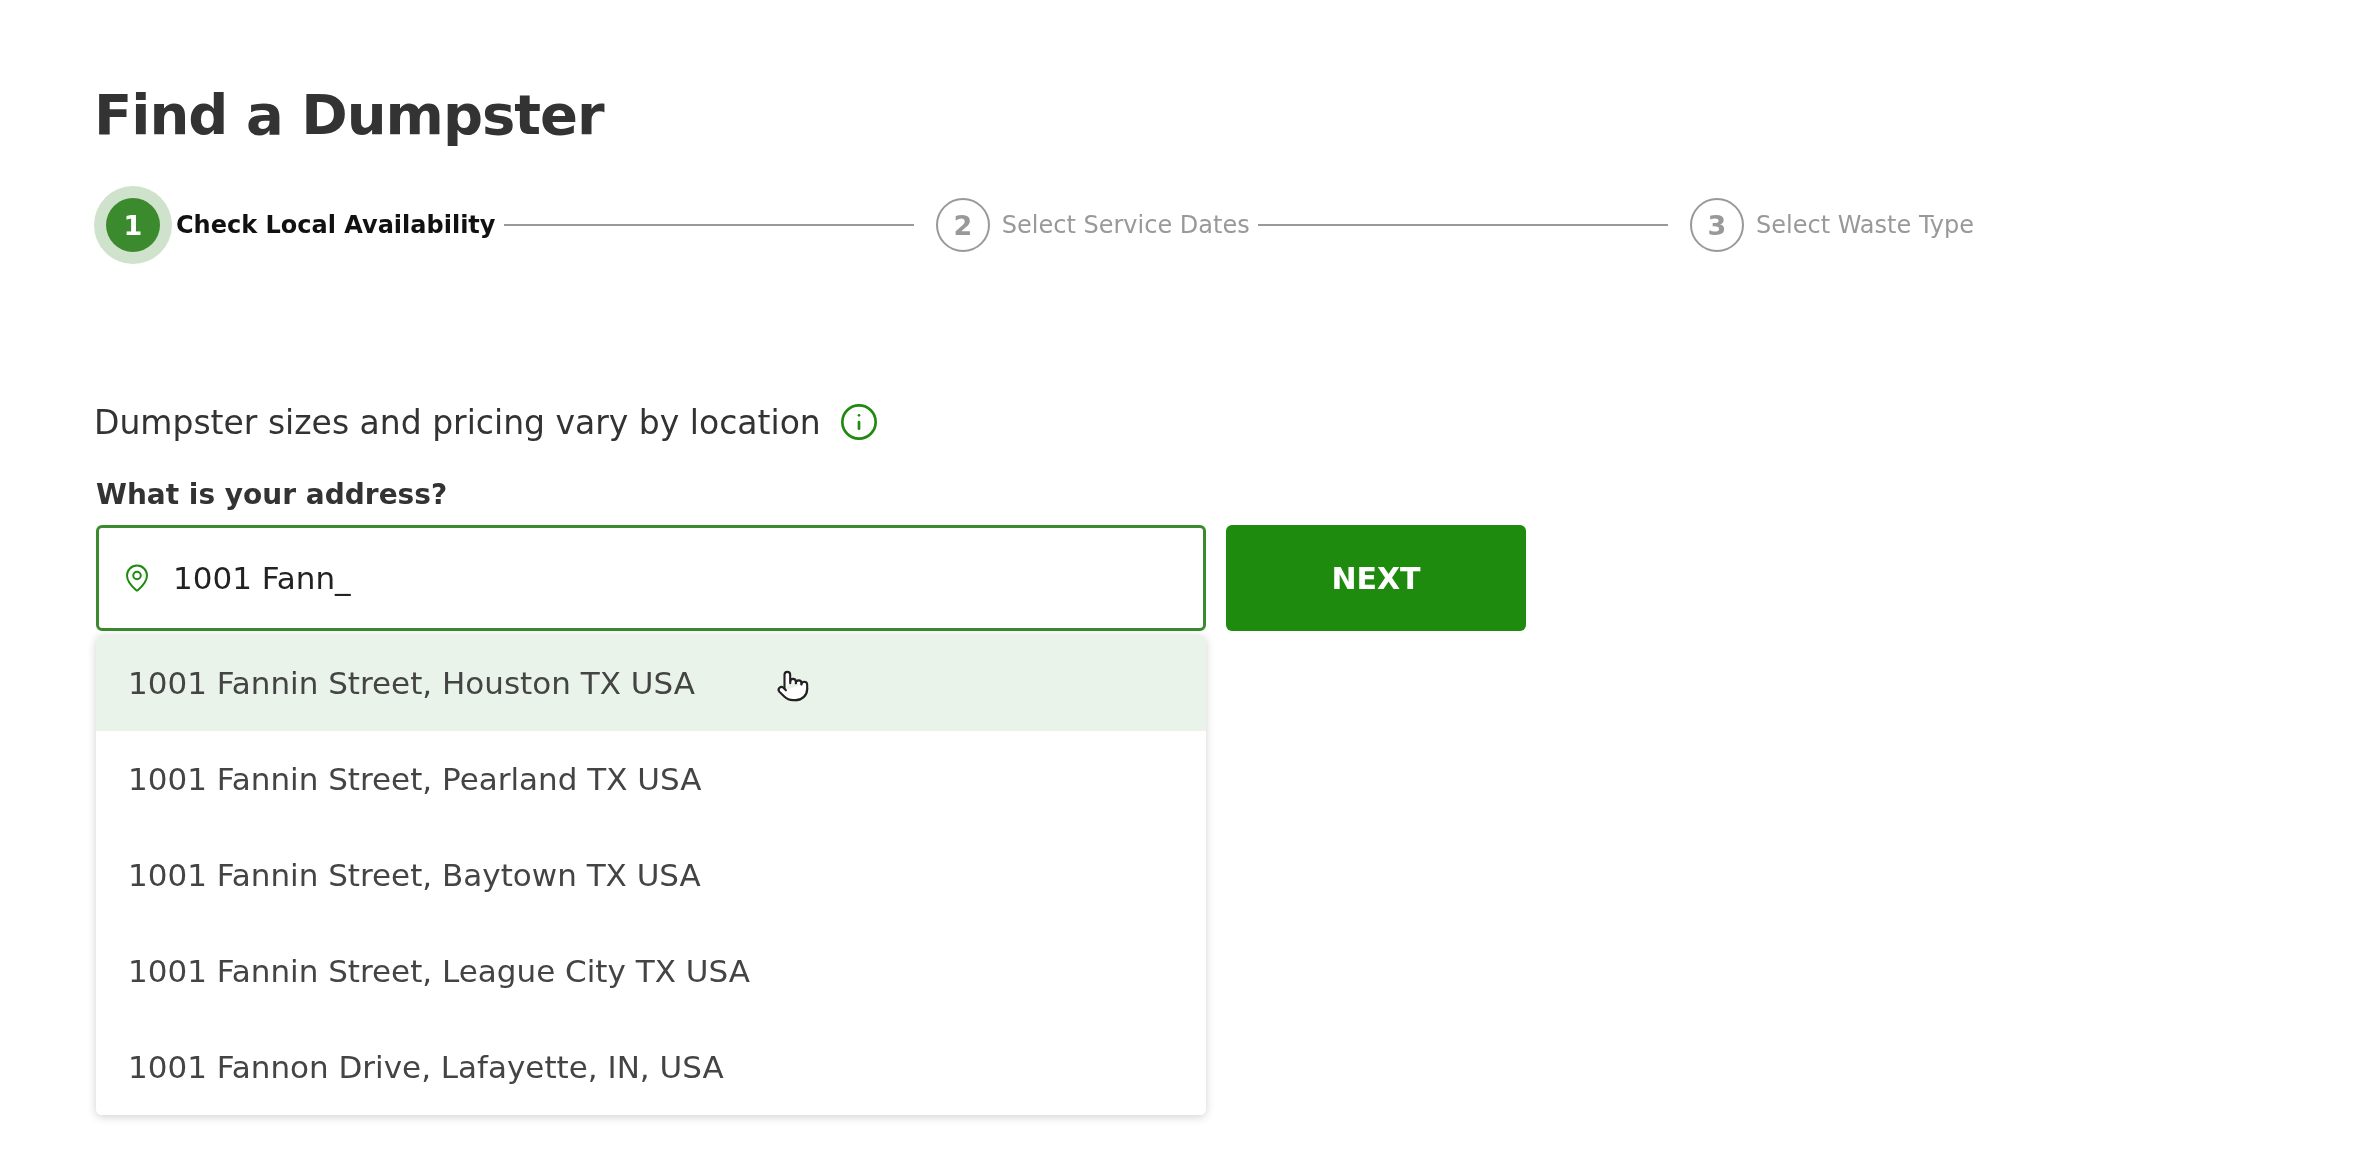 The width and height of the screenshot is (2360, 1164). Describe the element at coordinates (651, 683) in the screenshot. I see `suggestion-item: 1001 Fannin Street, Houston TX USA` at that location.